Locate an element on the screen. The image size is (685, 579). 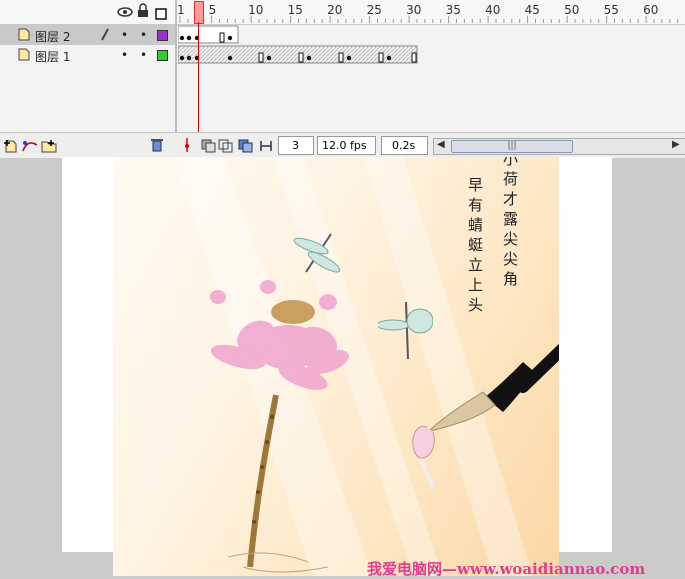
scrollbar-grip: ||| is located at coordinates (512, 146).